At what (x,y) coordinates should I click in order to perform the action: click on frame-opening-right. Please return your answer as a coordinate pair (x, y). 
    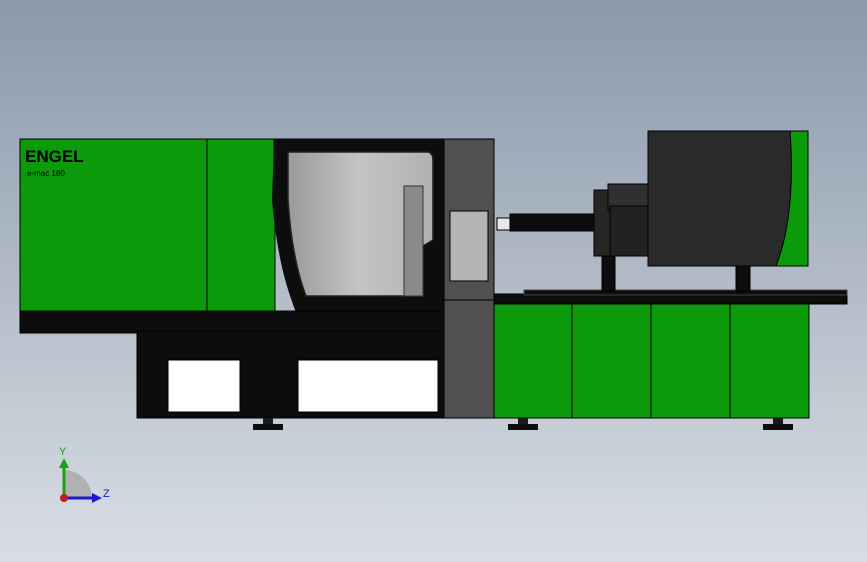
    Looking at the image, I should click on (368, 386).